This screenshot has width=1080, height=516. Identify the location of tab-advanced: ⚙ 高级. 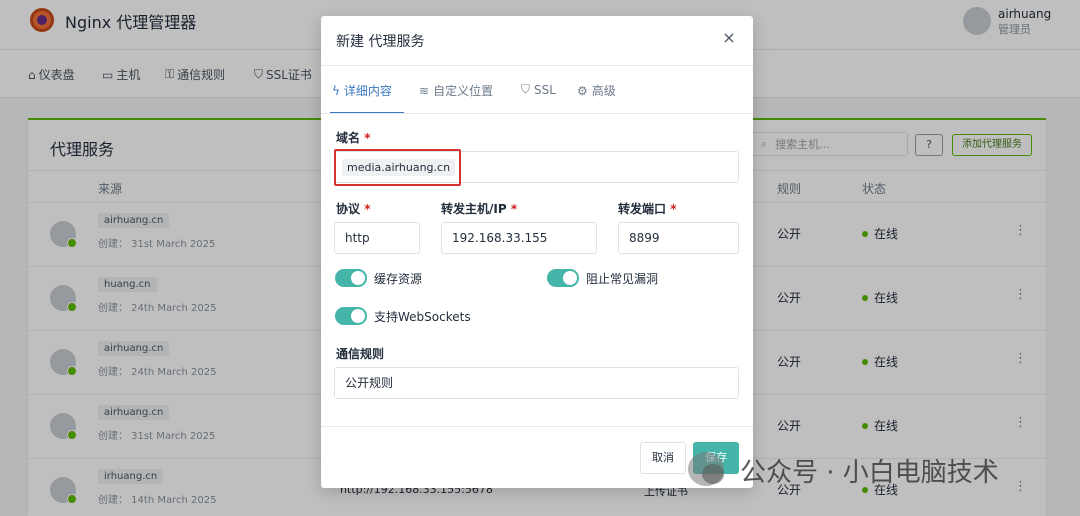
(596, 90).